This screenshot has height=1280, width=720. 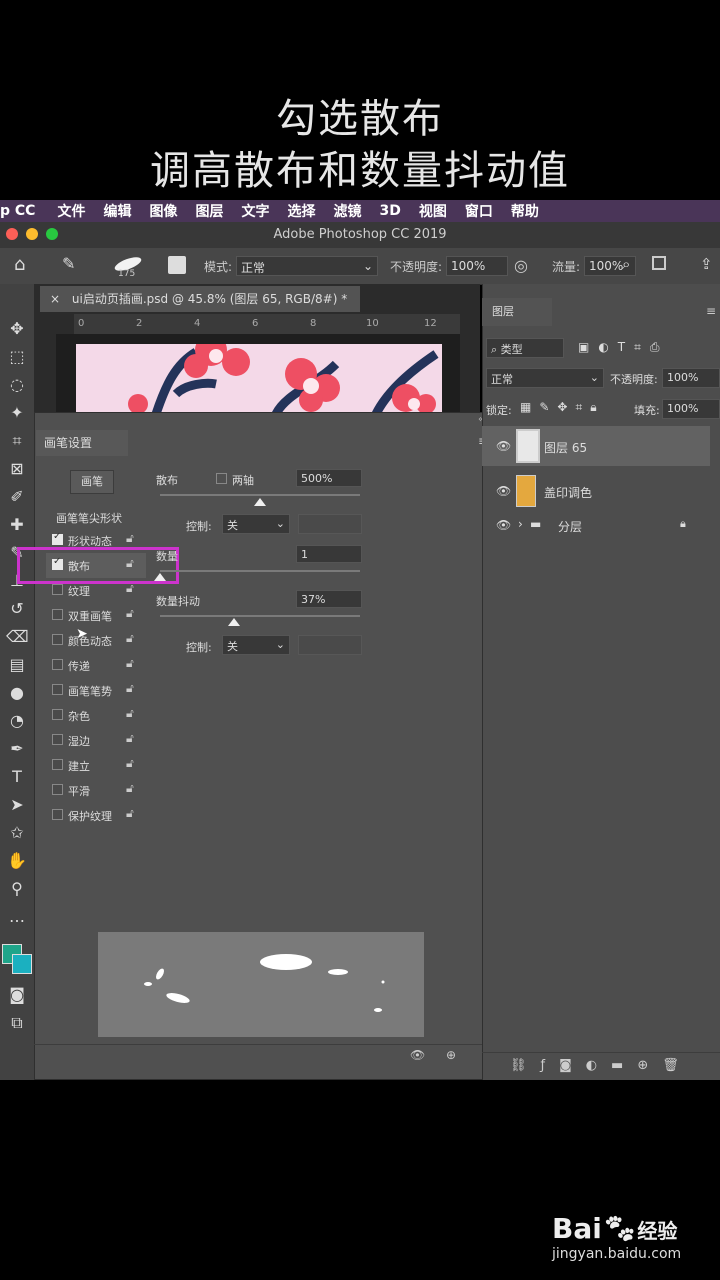 I want to click on quick-mask-icon: ◙, so click(x=17, y=995).